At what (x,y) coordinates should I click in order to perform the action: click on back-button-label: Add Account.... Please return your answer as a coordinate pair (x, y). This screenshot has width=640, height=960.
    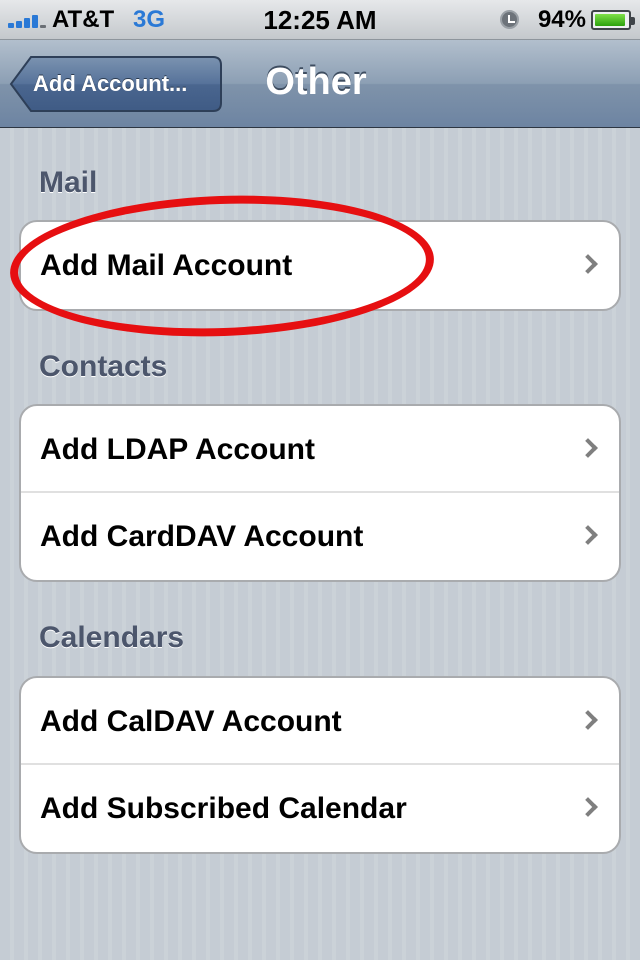
    Looking at the image, I should click on (110, 83).